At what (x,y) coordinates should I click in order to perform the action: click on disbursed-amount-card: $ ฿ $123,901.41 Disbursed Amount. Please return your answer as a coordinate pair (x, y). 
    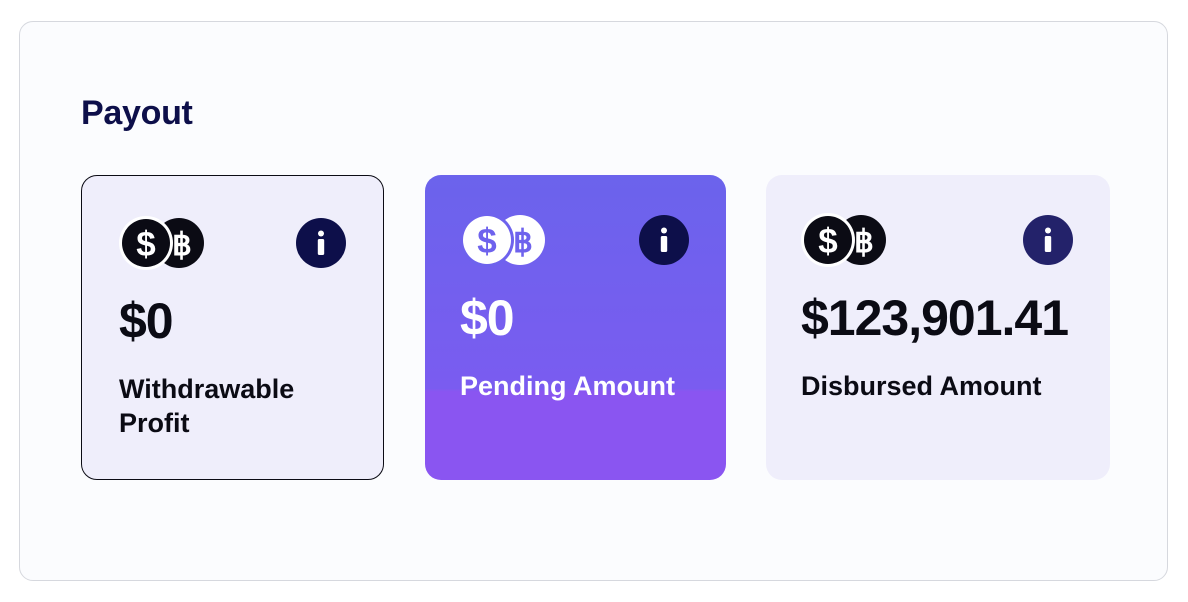
    Looking at the image, I should click on (938, 327).